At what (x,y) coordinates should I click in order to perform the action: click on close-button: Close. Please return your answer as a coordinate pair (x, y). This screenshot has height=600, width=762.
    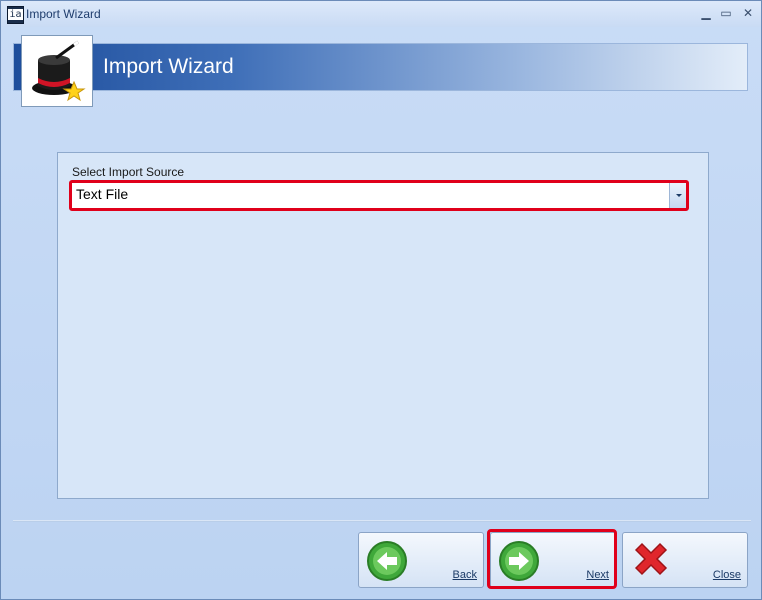
    Looking at the image, I should click on (685, 560).